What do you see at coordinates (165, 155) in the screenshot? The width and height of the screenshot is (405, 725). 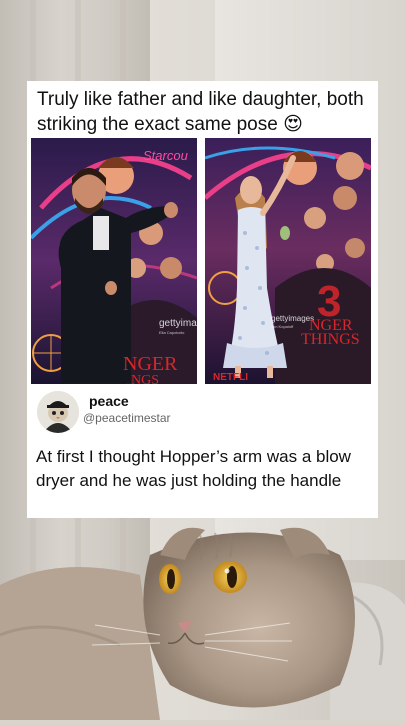 I see `poster-text-top: Starcou` at bounding box center [165, 155].